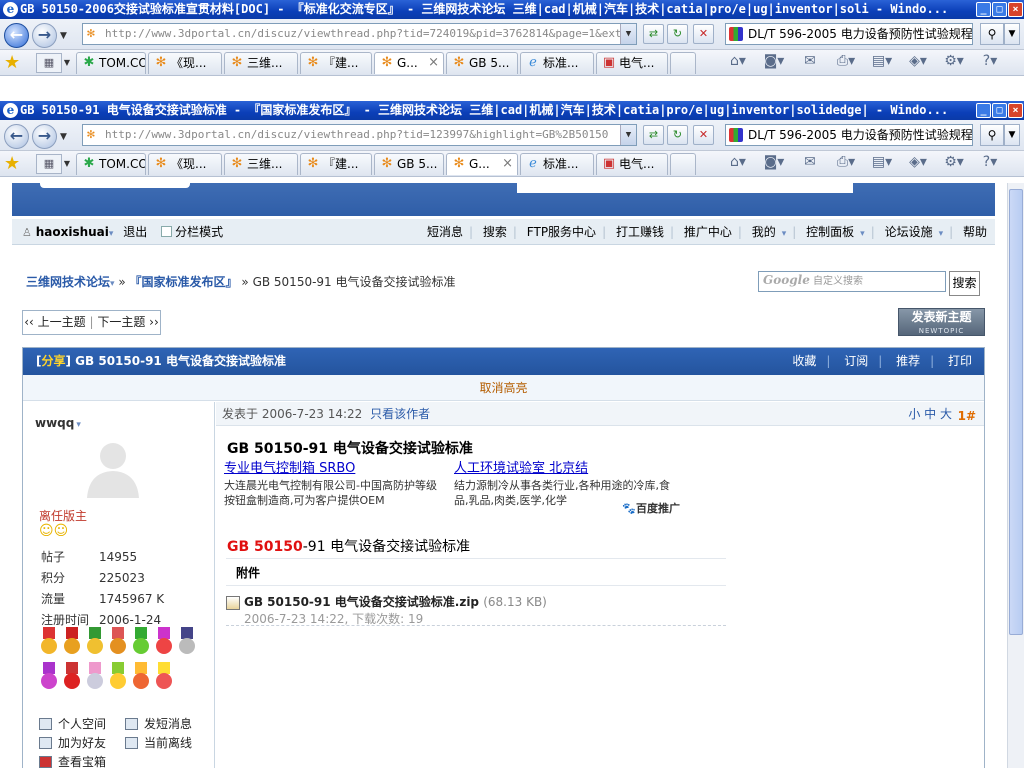 The width and height of the screenshot is (1024, 768). Describe the element at coordinates (846, 162) in the screenshot. I see `print-icon: ⎙▾` at that location.